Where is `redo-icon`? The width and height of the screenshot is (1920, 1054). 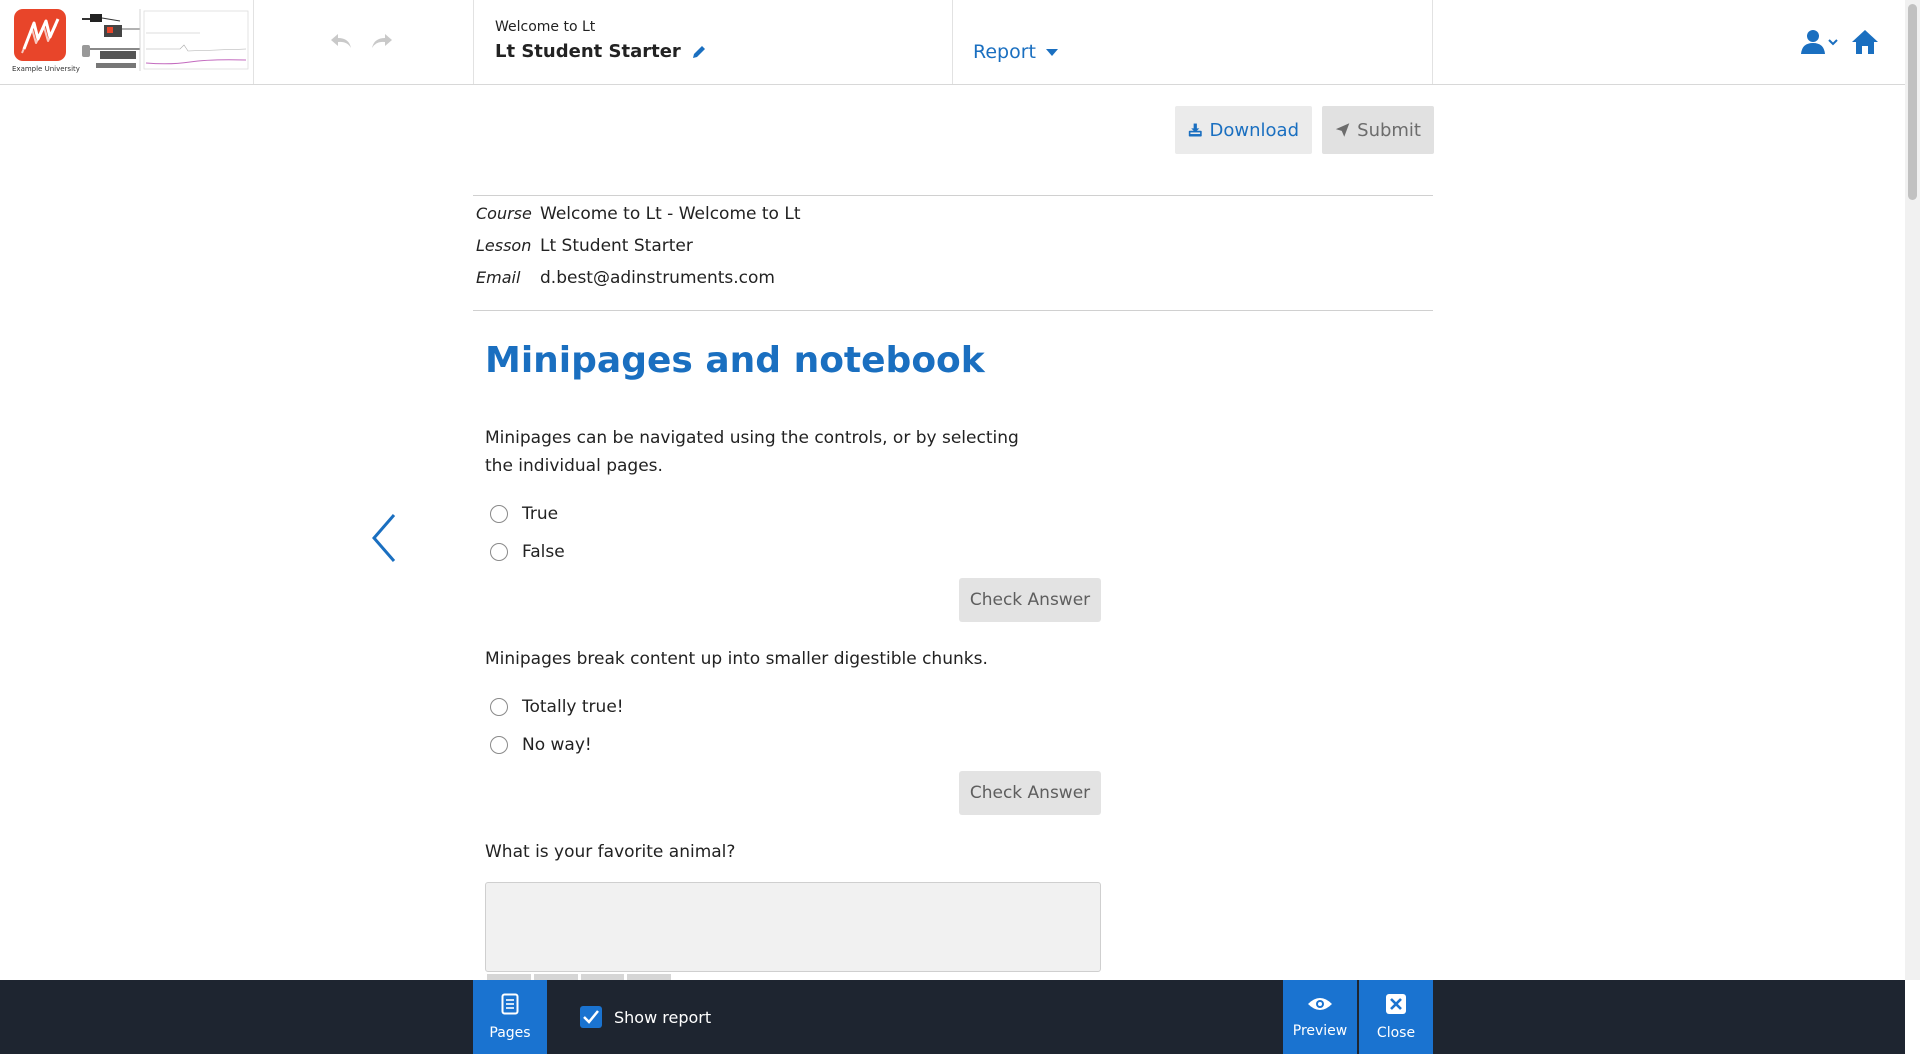 redo-icon is located at coordinates (382, 41).